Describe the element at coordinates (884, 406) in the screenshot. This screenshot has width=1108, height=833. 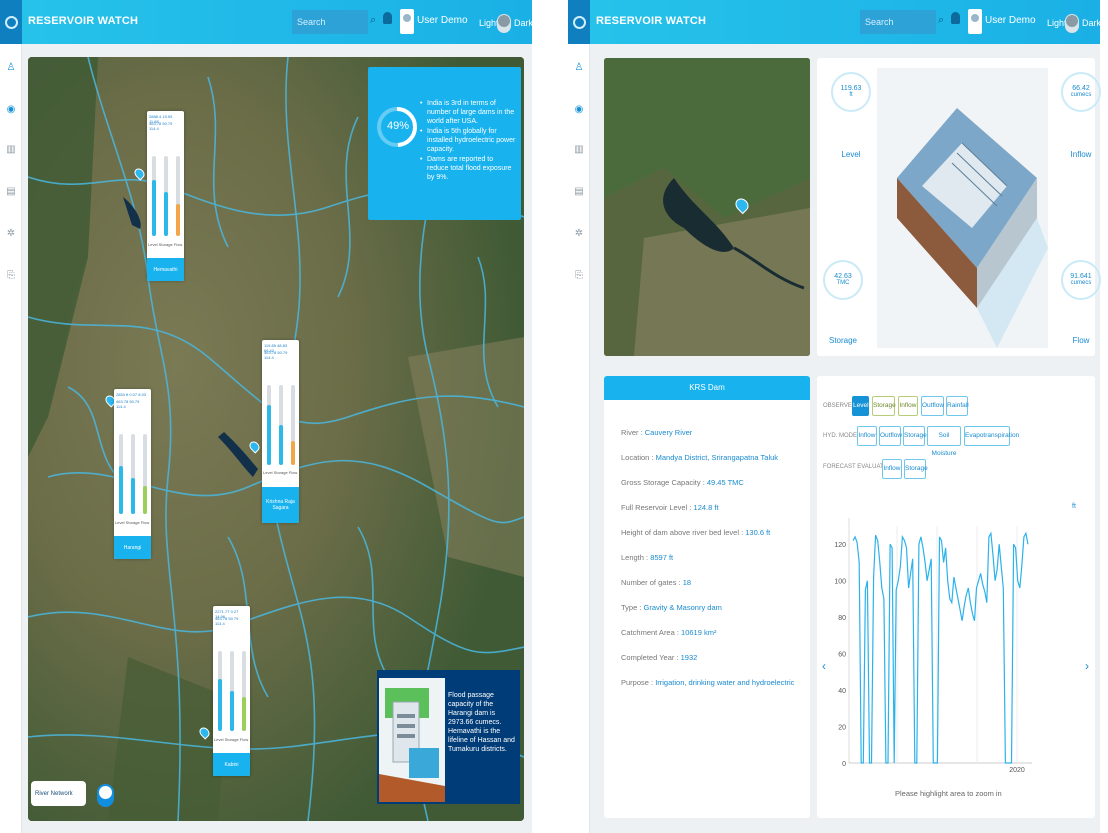
I see `observed-storage-button: Storage` at that location.